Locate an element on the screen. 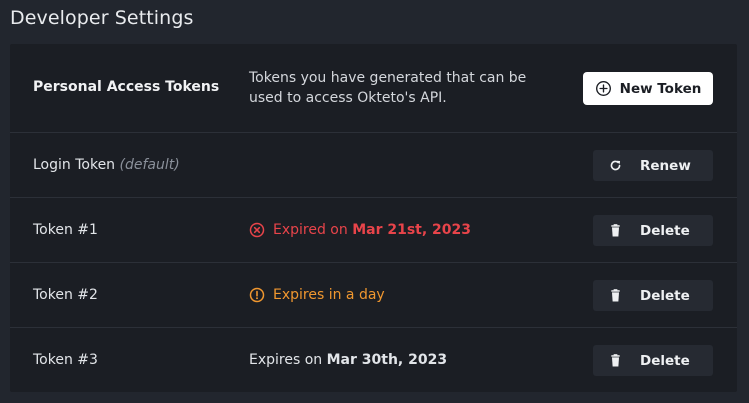 The image size is (749, 403). renew-button: Renew is located at coordinates (653, 165).